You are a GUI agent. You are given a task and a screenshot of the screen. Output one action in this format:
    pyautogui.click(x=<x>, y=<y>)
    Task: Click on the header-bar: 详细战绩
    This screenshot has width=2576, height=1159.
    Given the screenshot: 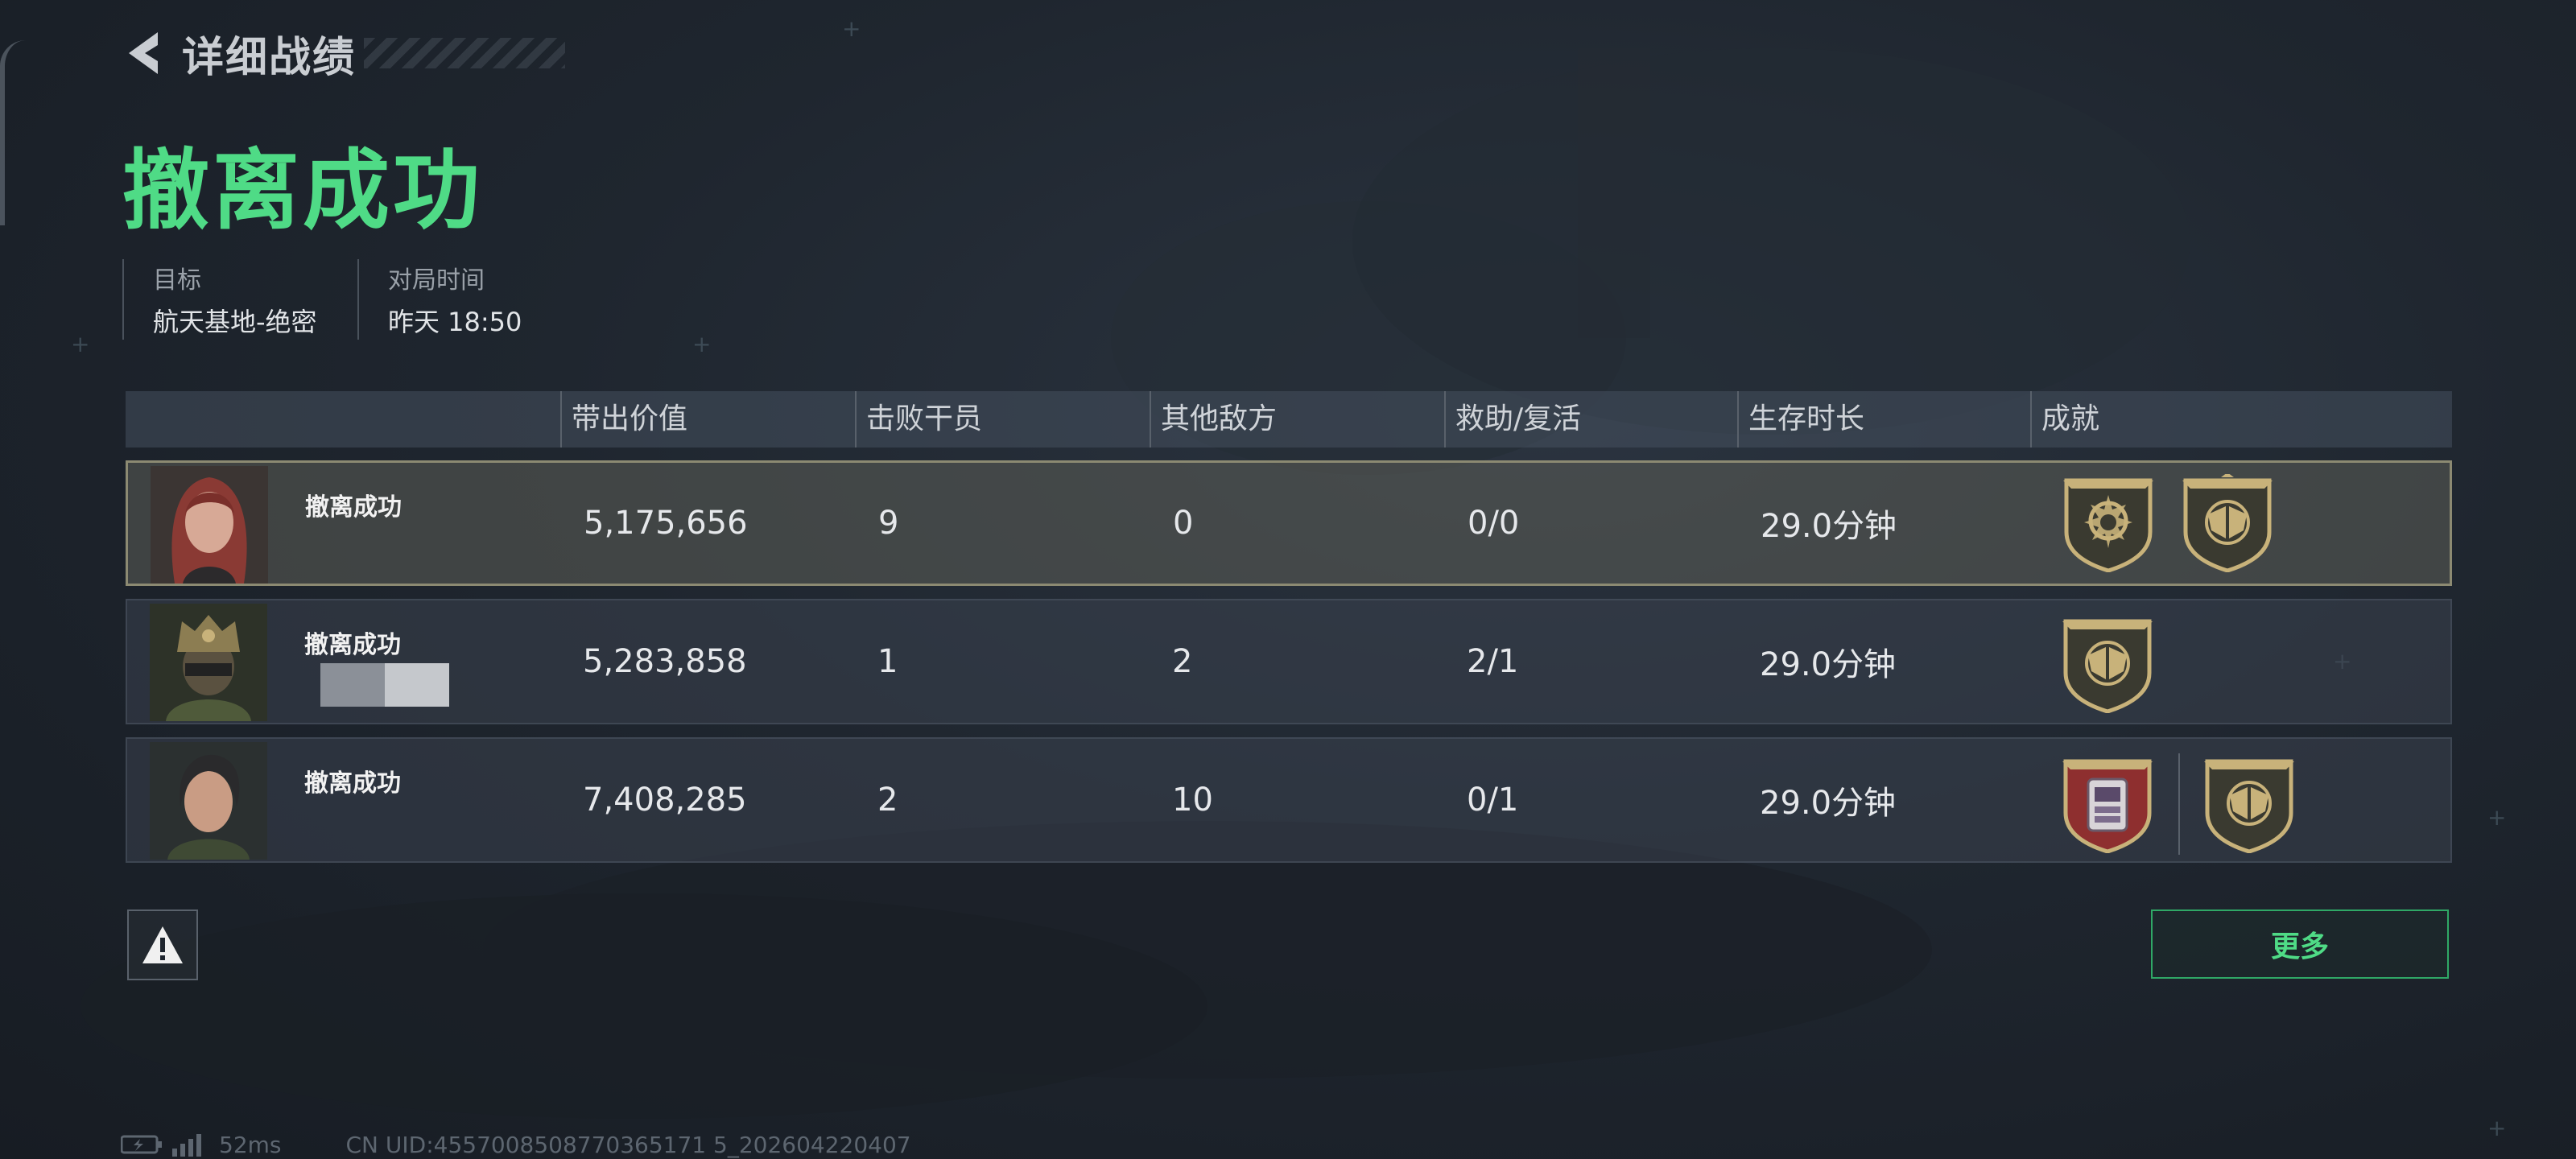 What is the action you would take?
    pyautogui.click(x=343, y=53)
    